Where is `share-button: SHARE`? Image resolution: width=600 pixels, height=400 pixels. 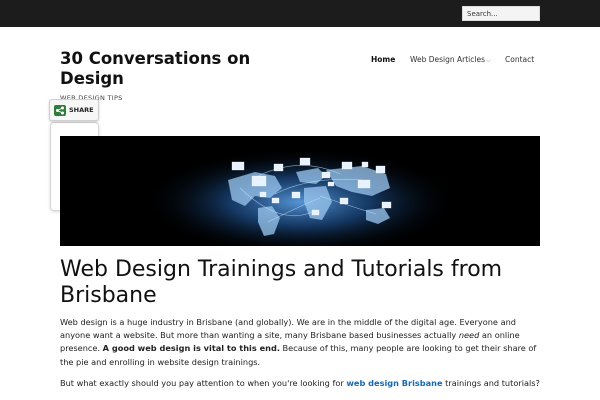
share-button: SHARE is located at coordinates (74, 110).